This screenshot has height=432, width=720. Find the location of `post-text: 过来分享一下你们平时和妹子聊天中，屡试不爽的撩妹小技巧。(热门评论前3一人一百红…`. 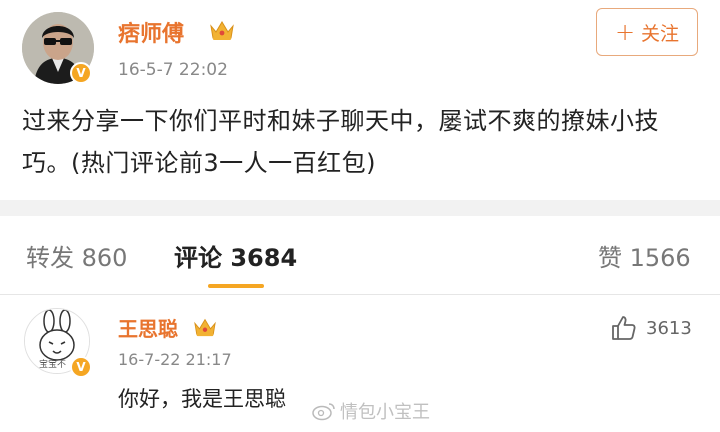

post-text: 过来分享一下你们平时和妹子聊天中，屡试不爽的撩妹小技巧。(热门评论前3一人一百红… is located at coordinates (340, 142).